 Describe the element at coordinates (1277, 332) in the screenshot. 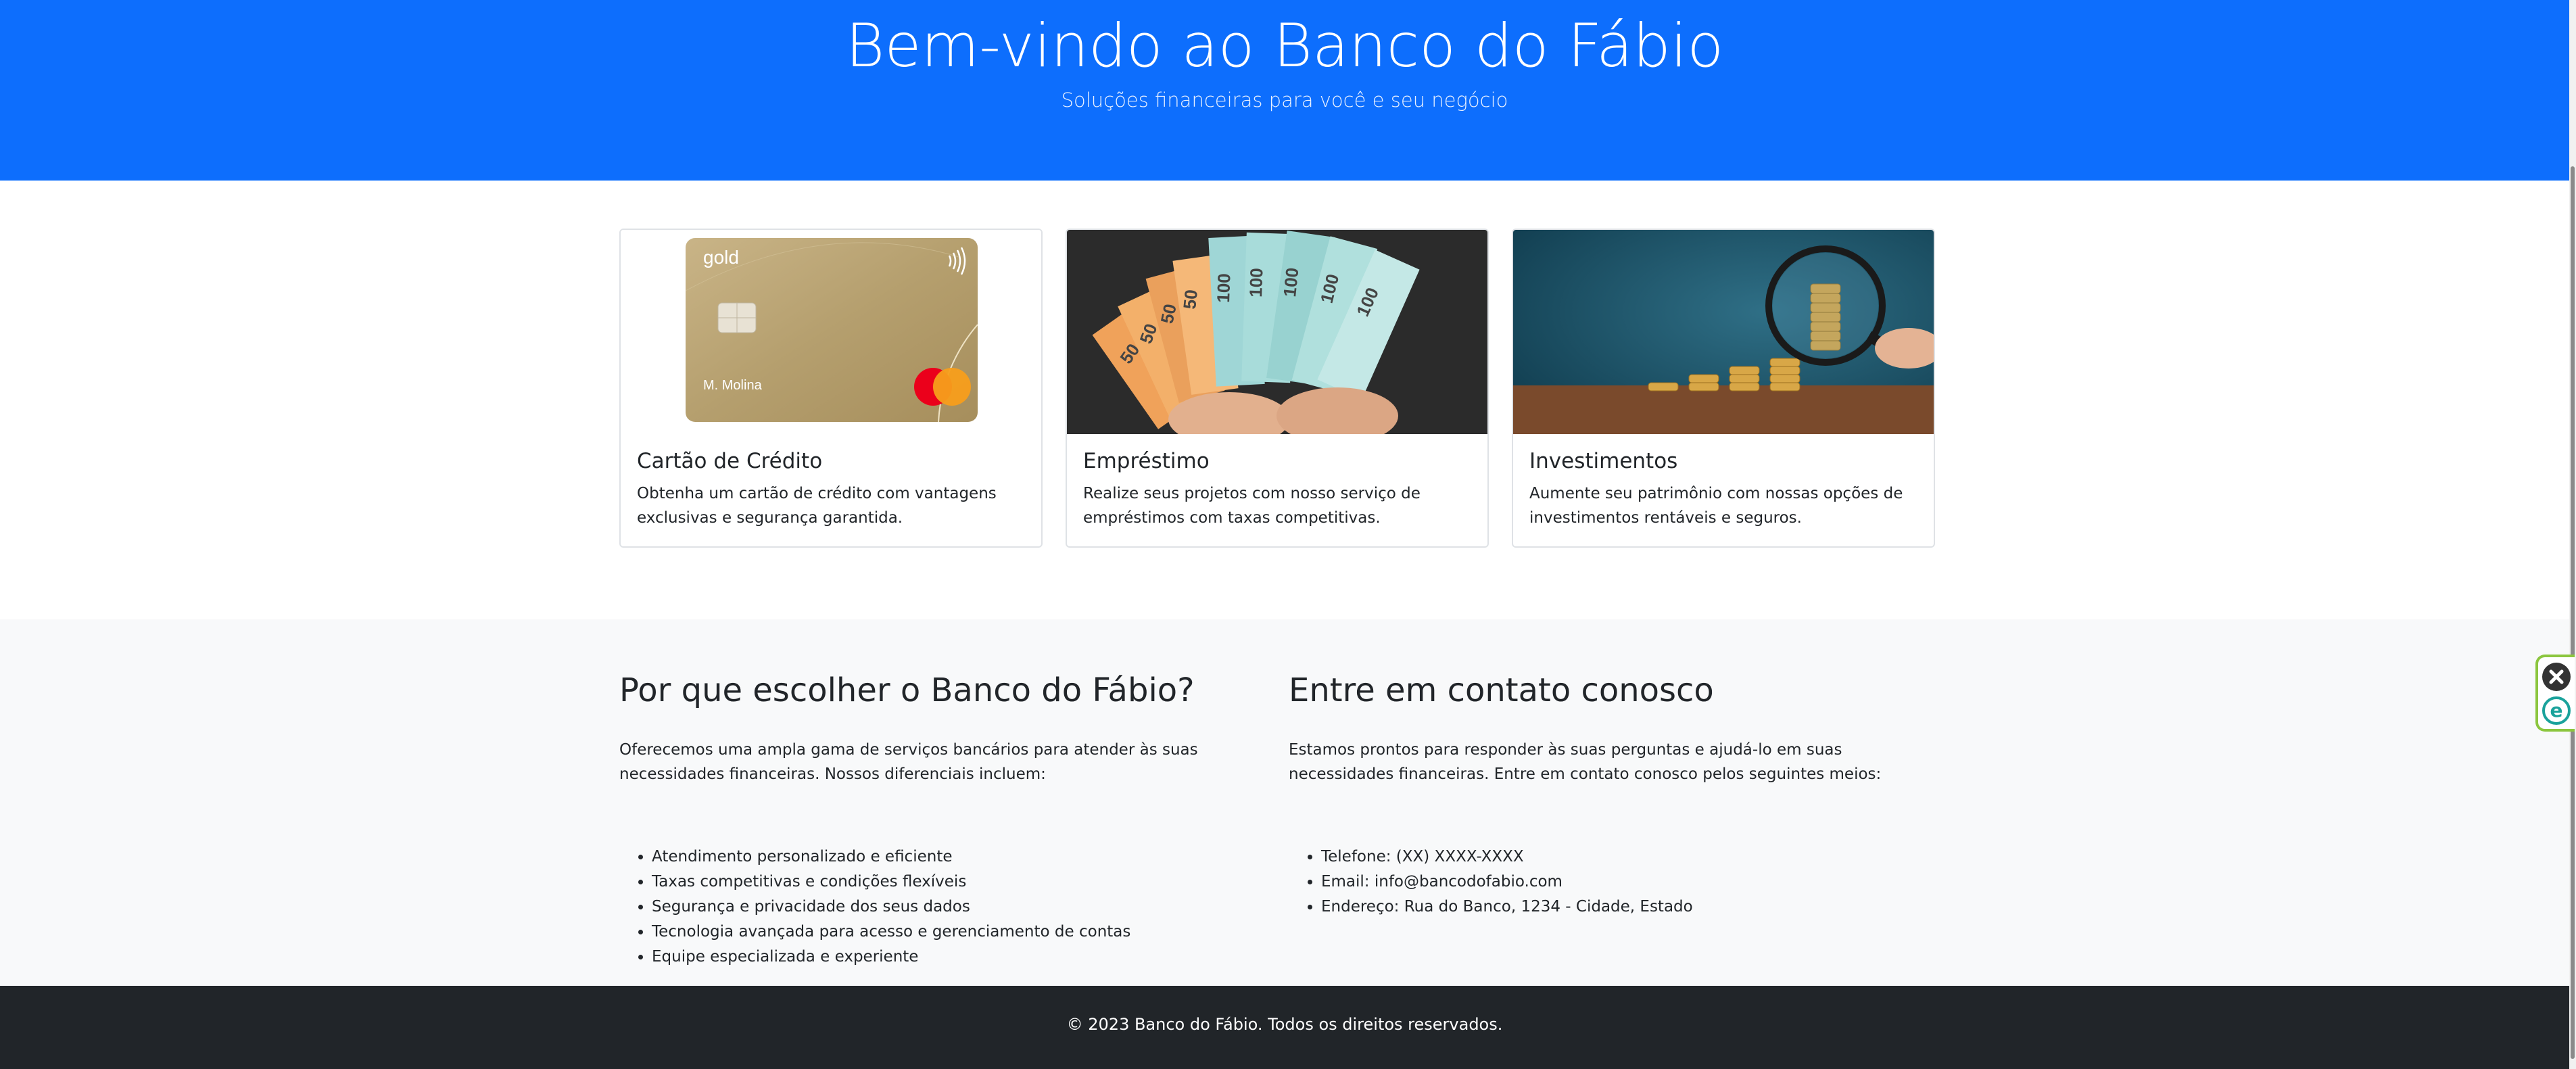

I see `banknotes-image: 50 50 50 50 100 100 100 100 100` at that location.